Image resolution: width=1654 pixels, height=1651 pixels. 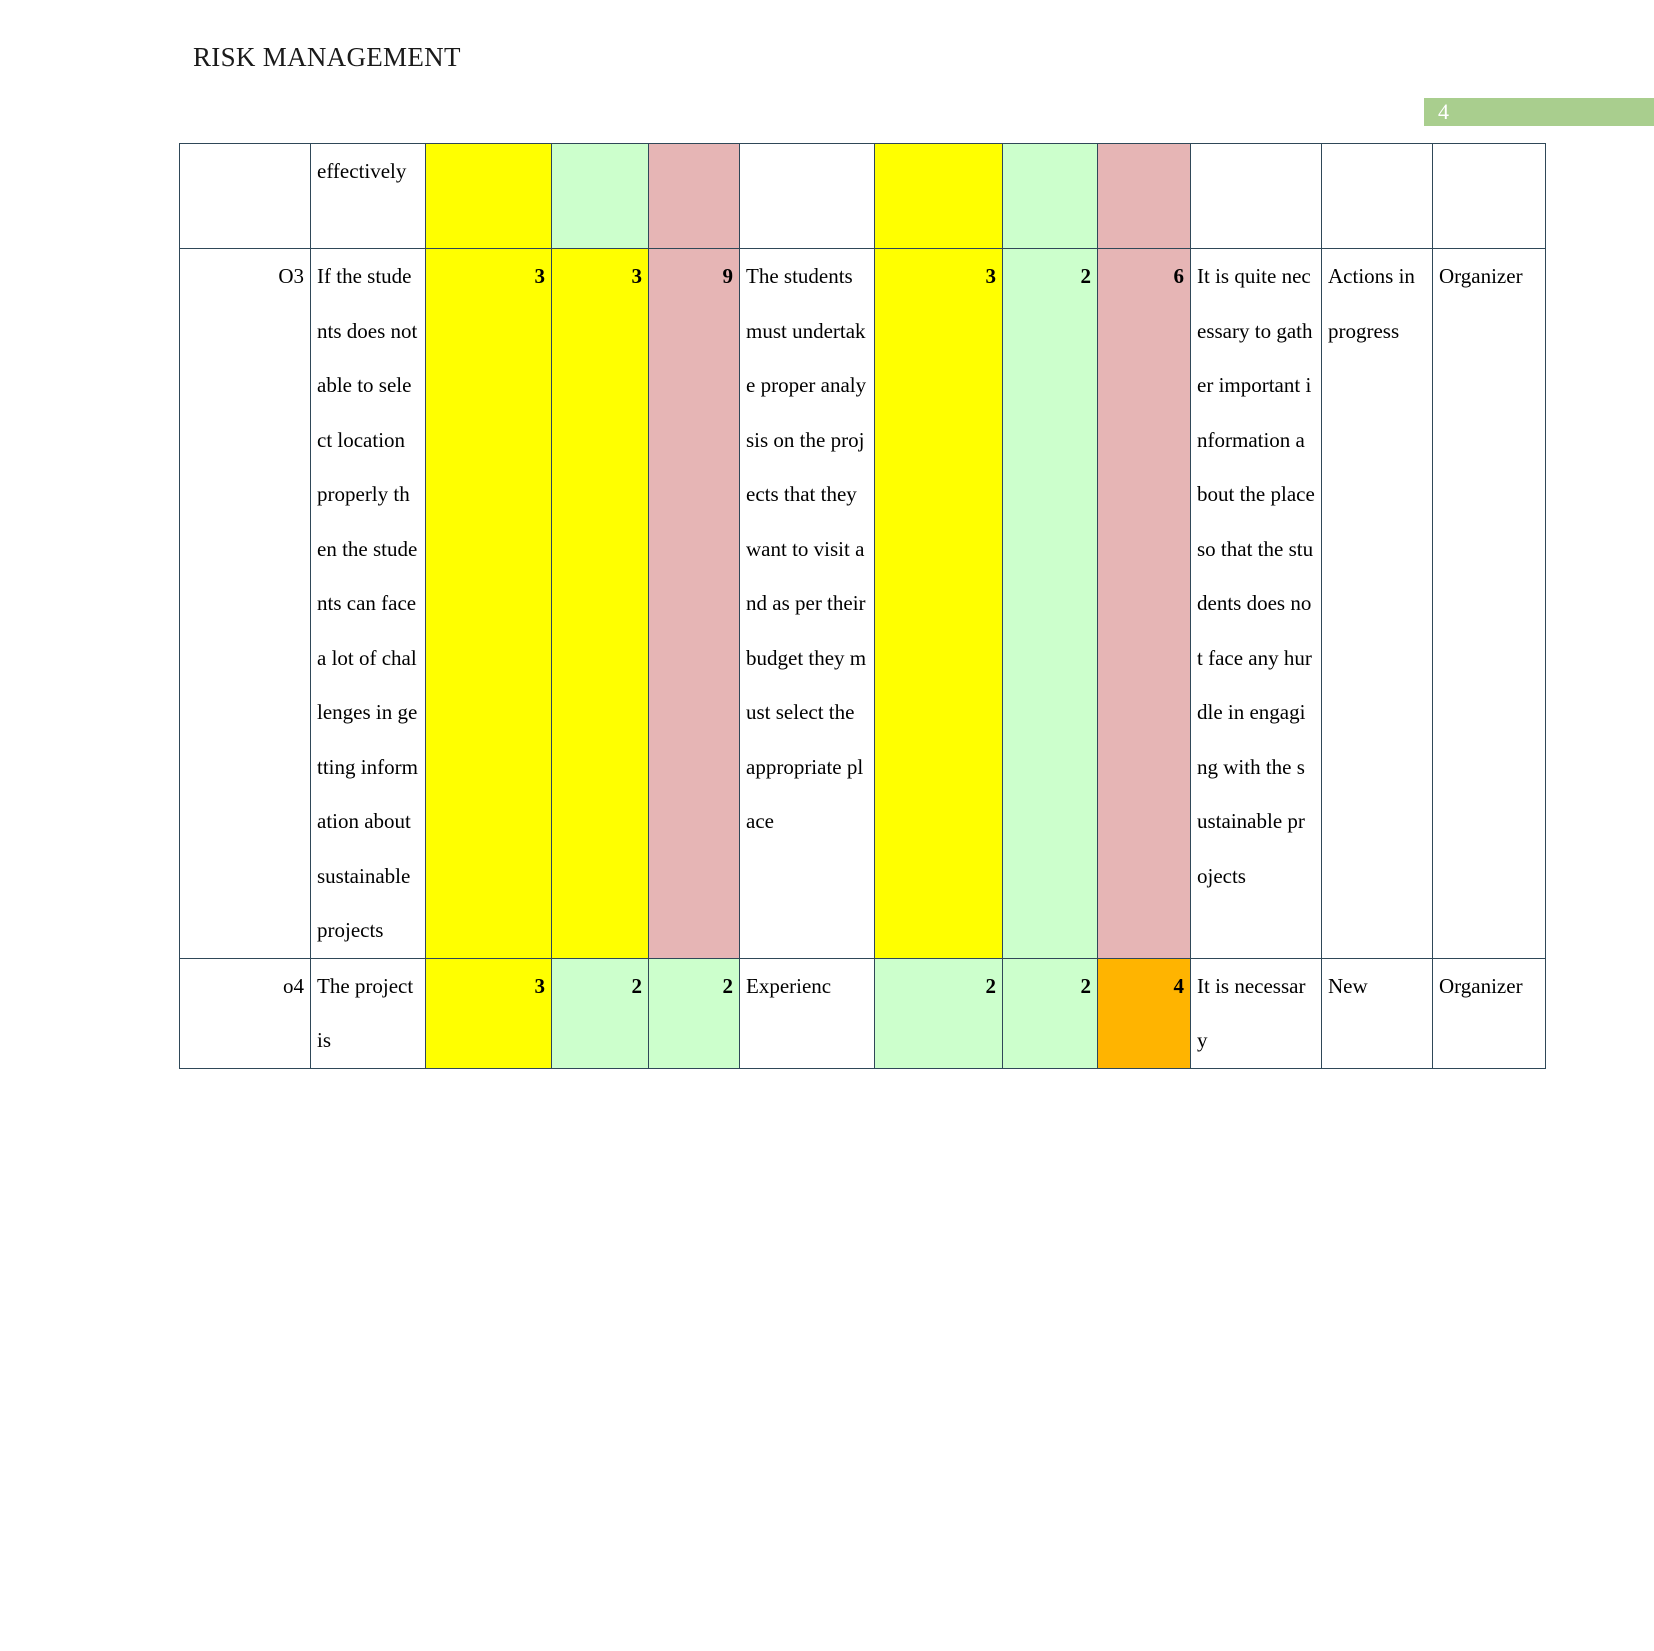 What do you see at coordinates (245, 603) in the screenshot?
I see `cell-risk-id: O3` at bounding box center [245, 603].